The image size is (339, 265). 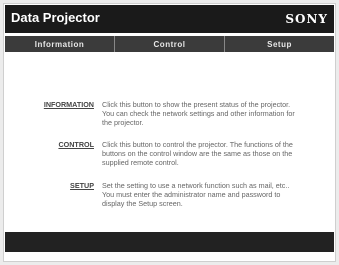 I want to click on brand-logo: SONY, so click(x=306, y=19).